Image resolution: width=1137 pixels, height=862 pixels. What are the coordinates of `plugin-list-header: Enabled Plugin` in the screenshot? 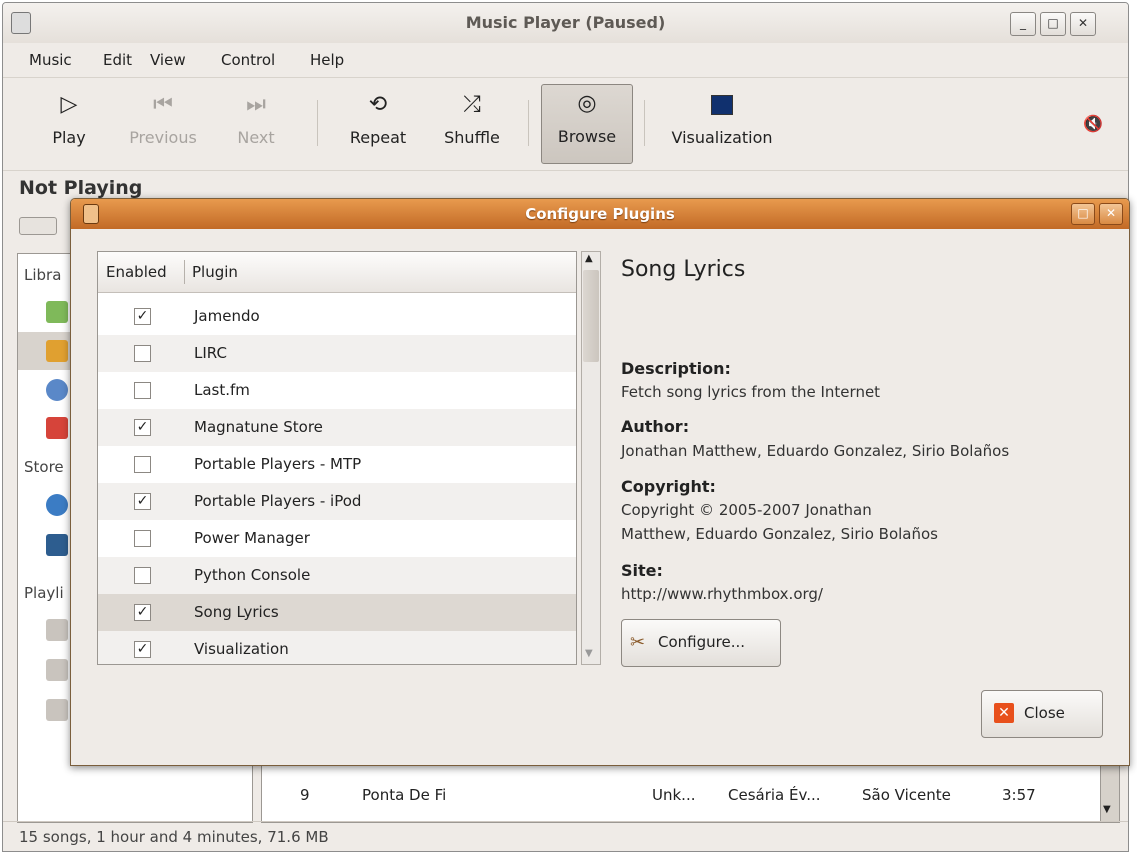 It's located at (337, 272).